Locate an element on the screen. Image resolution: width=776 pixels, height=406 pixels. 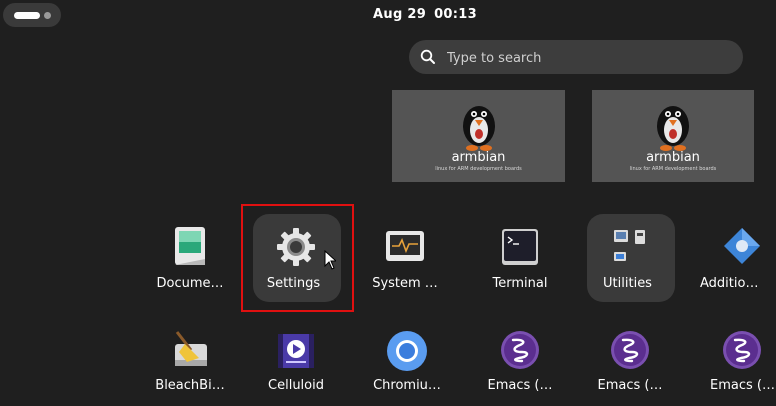
search-bar is located at coordinates (576, 58).